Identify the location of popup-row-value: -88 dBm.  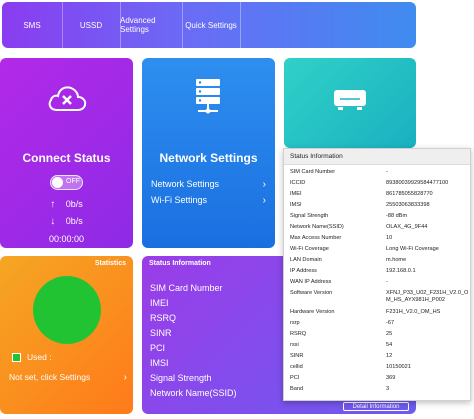
(397, 216).